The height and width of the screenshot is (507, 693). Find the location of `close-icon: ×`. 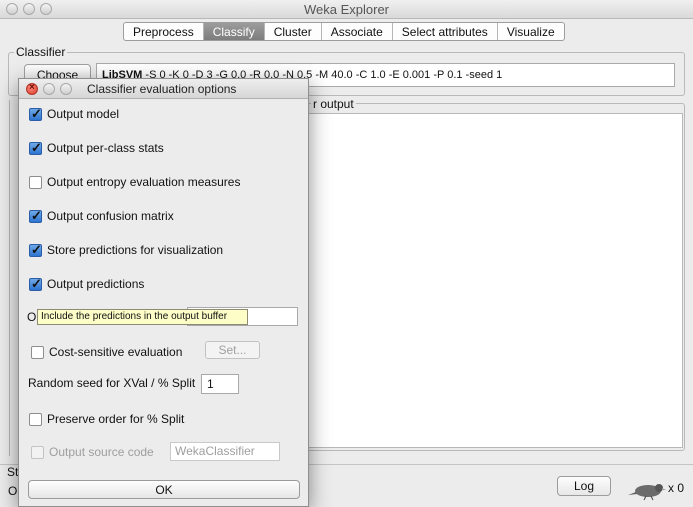

close-icon: × is located at coordinates (32, 87).